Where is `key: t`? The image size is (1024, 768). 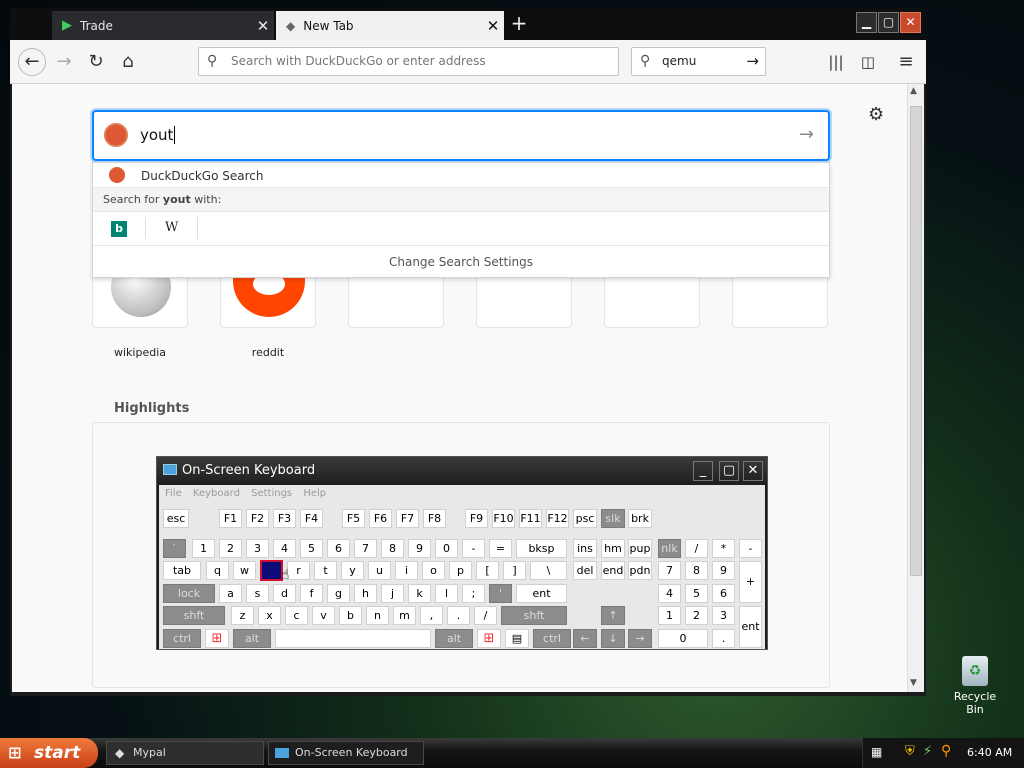 key: t is located at coordinates (325, 570).